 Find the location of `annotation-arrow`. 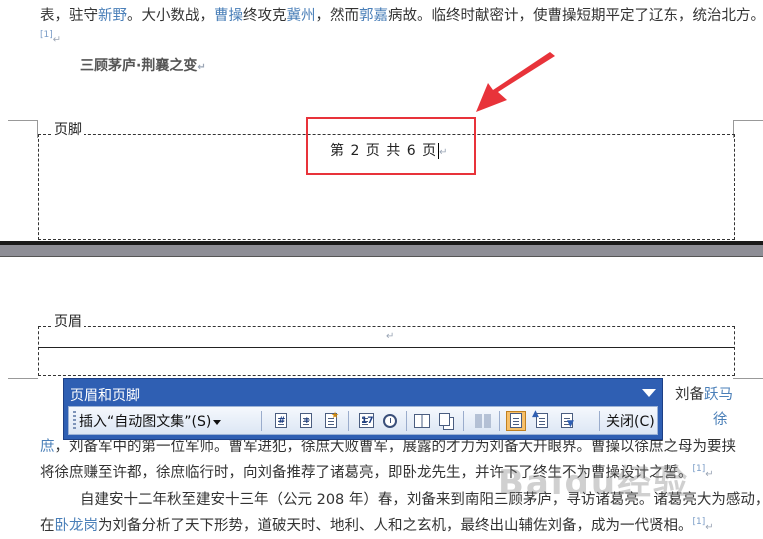

annotation-arrow is located at coordinates (515, 82).